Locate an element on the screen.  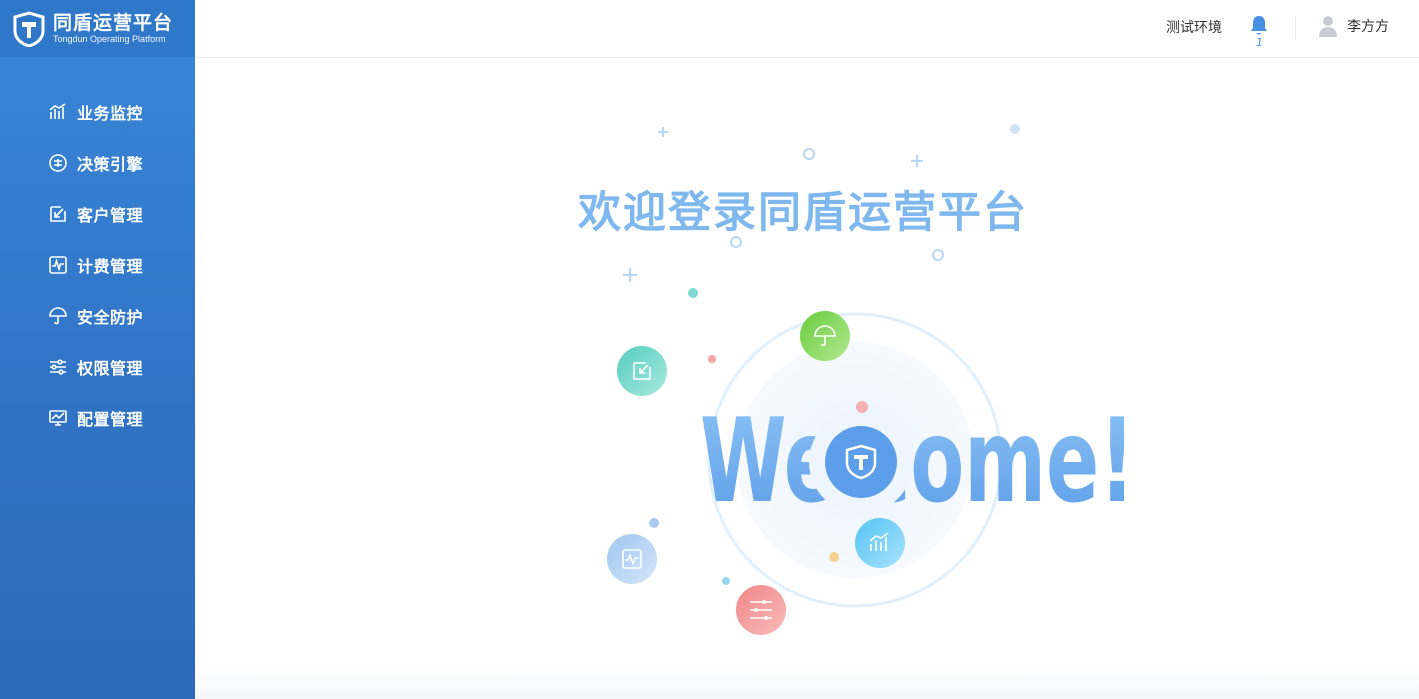
avatar-icon is located at coordinates (1328, 26).